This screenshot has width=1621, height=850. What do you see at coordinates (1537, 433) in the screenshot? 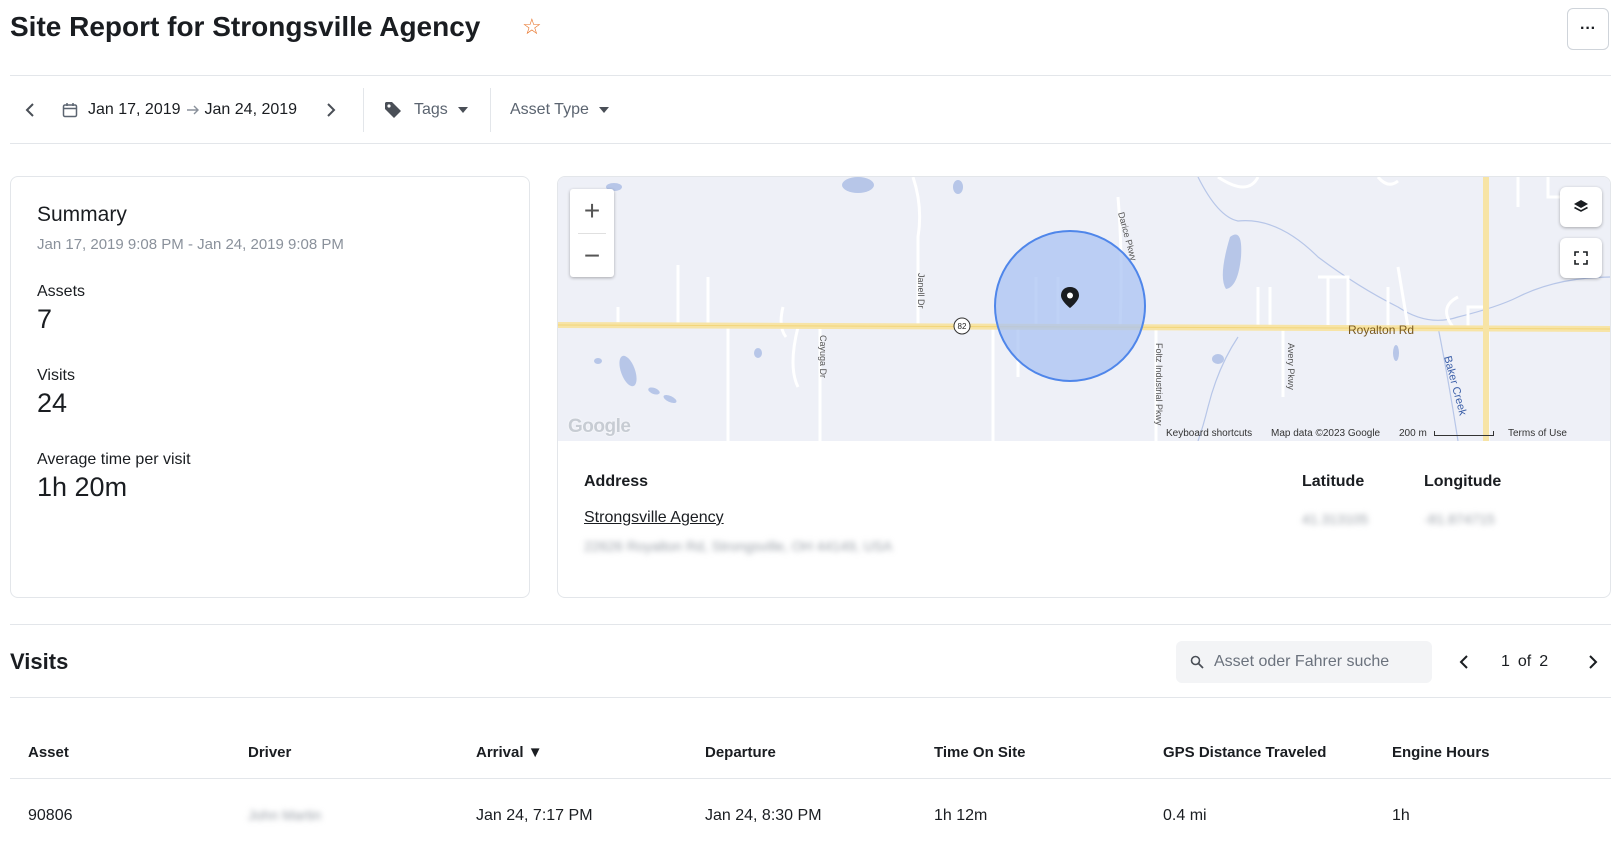
I see `terms-of-use-link: Terms of Use` at bounding box center [1537, 433].